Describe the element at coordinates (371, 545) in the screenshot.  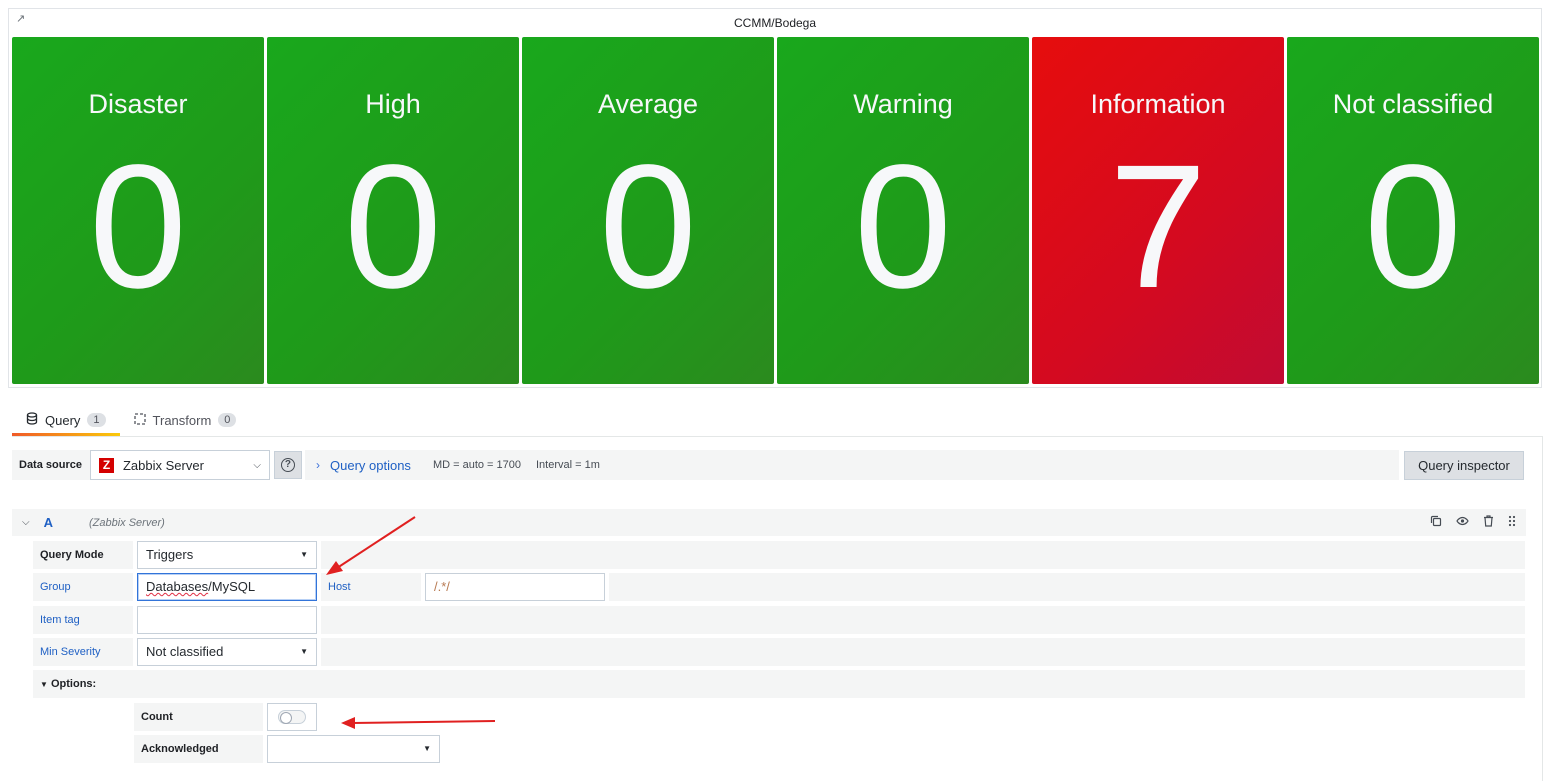
I see `annotation-arrow-group` at that location.